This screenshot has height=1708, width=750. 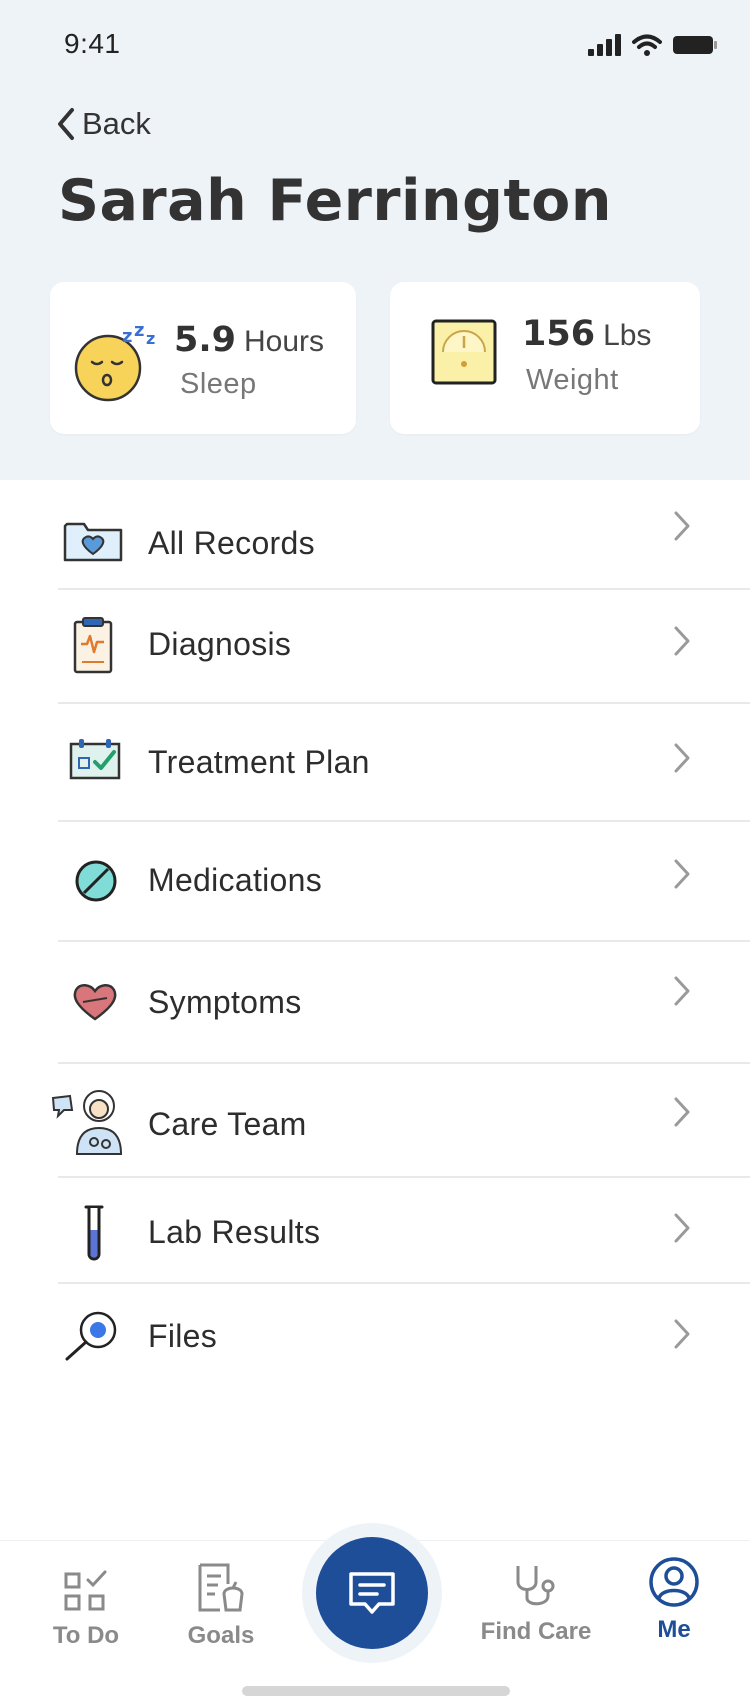 I want to click on status-icons, so click(x=653, y=45).